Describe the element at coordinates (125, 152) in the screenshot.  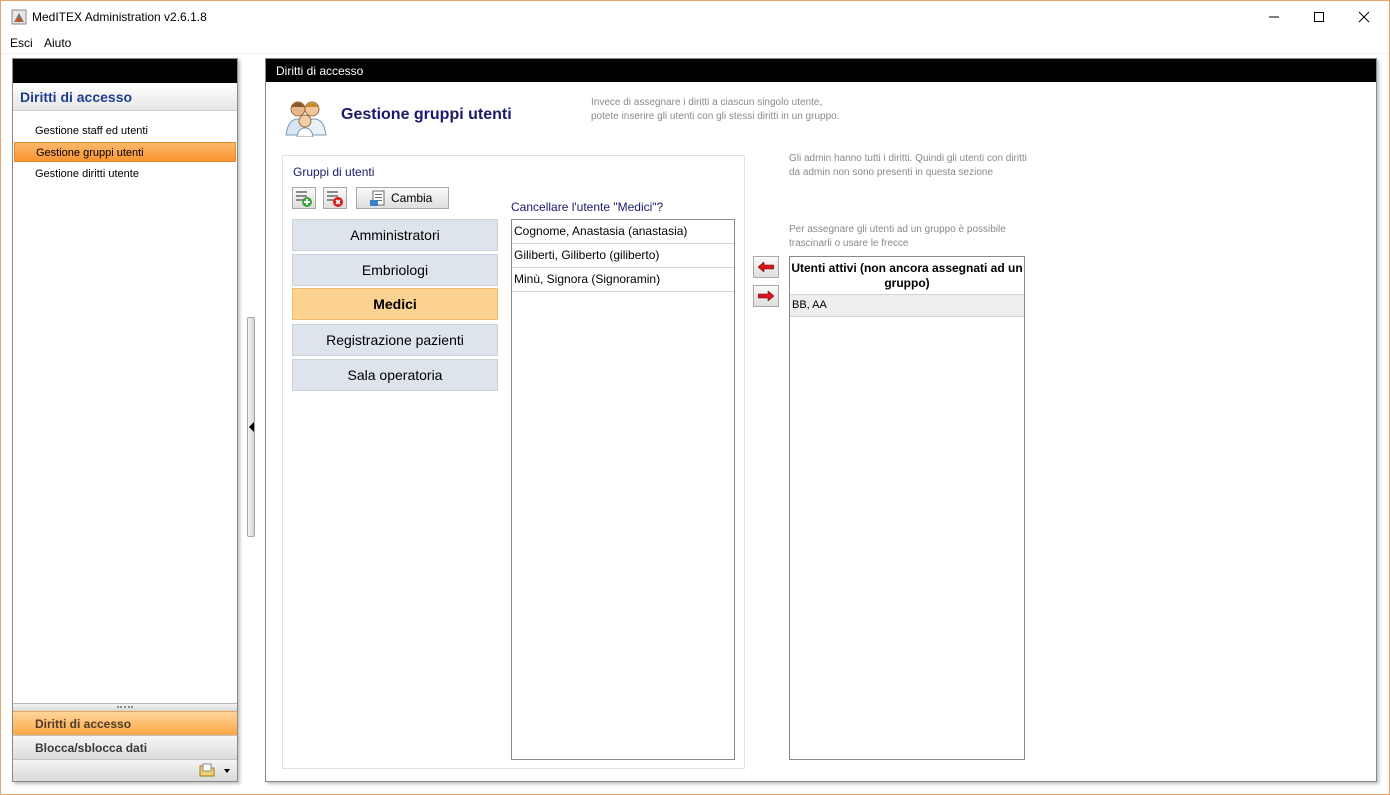
I see `nav-item-gruppi: Gestione gruppi utenti` at that location.